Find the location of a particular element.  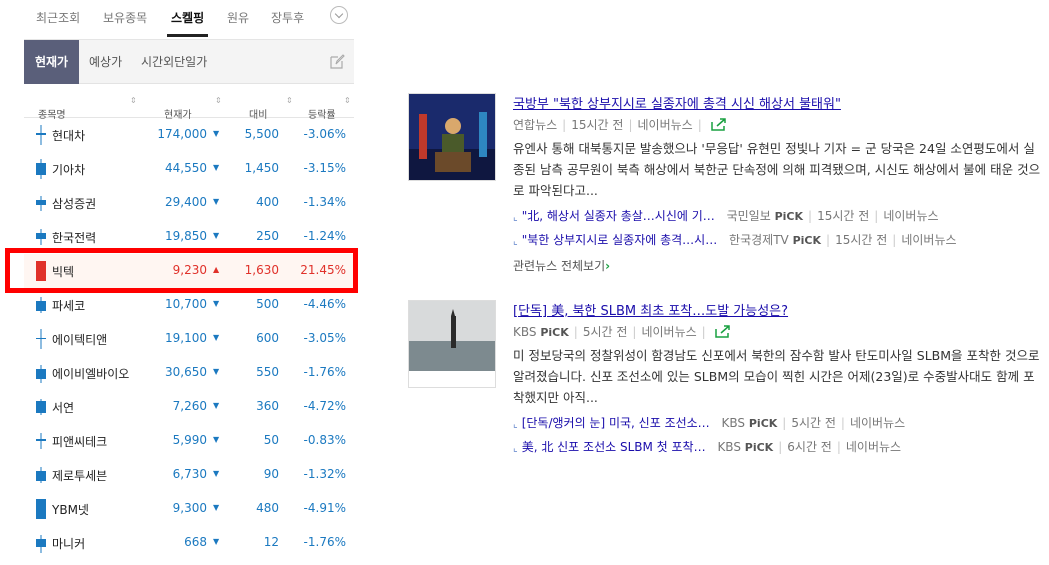

stock-row: YBM넷 9,300 ▼ 480 -4.91% is located at coordinates (189, 509).